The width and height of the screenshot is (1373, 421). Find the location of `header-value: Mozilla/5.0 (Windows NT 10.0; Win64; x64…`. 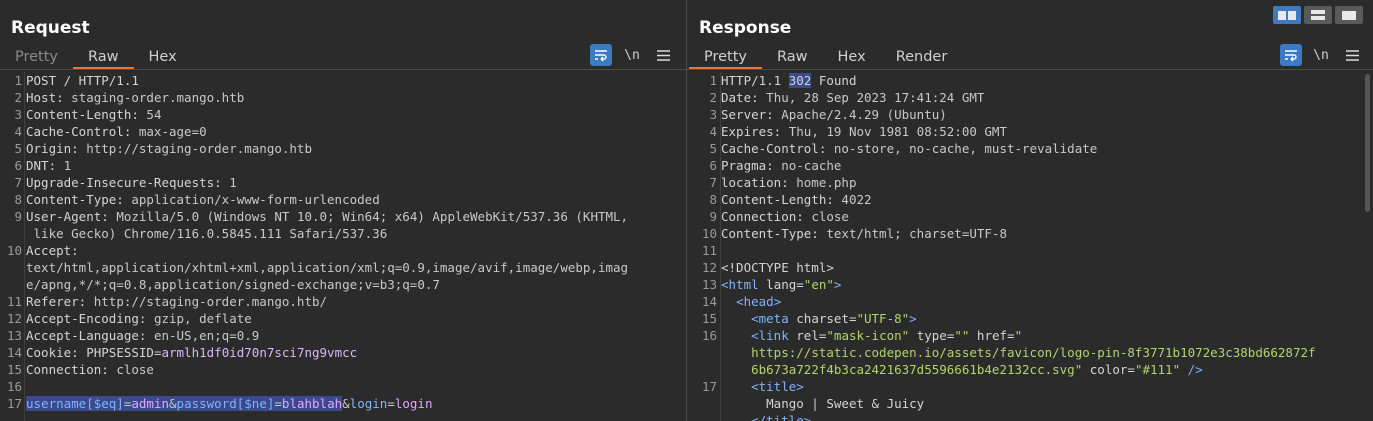

header-value: Mozilla/5.0 (Windows NT 10.0; Win64; x64… is located at coordinates (368, 216).